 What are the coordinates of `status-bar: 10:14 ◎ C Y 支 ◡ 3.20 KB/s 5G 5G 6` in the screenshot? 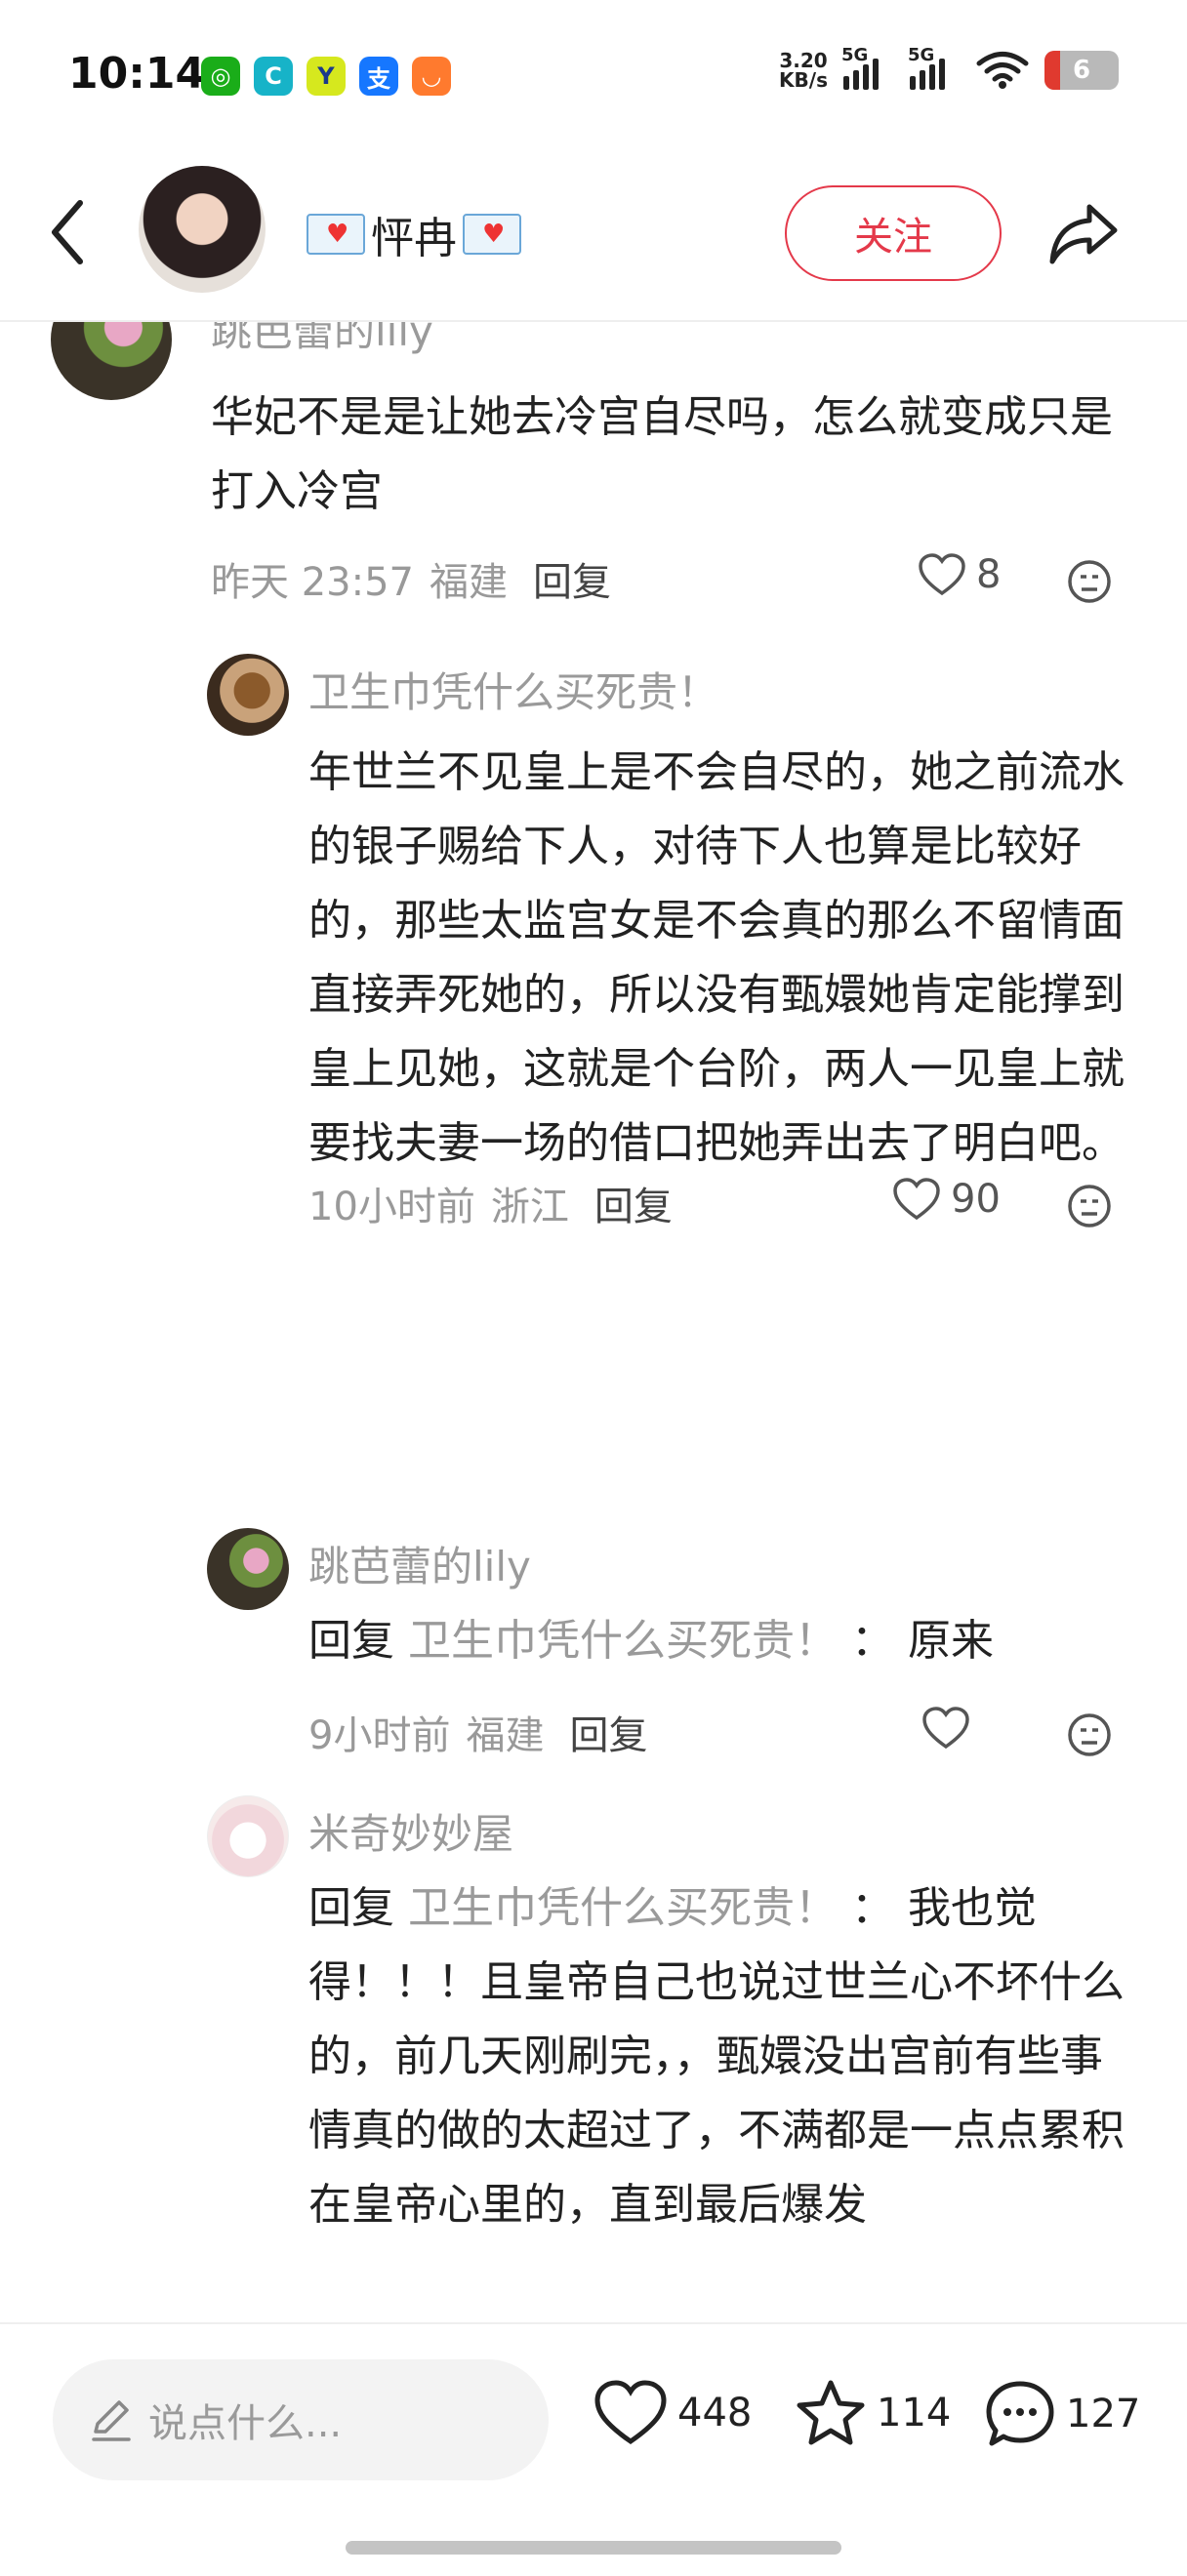 It's located at (593, 73).